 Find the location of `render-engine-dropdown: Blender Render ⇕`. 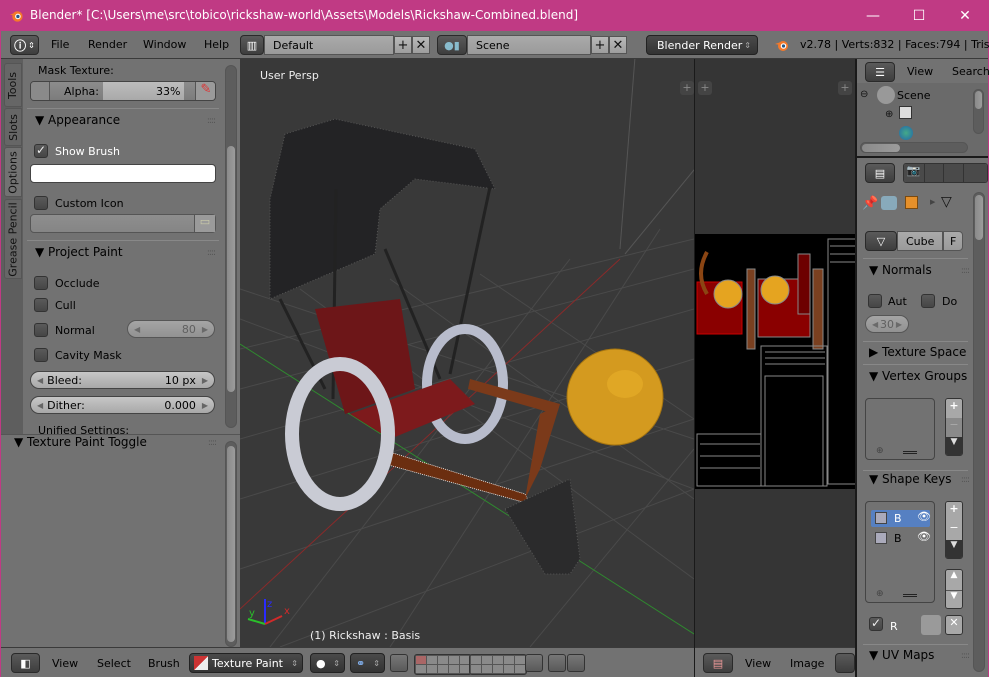

render-engine-dropdown: Blender Render ⇕ is located at coordinates (702, 45).